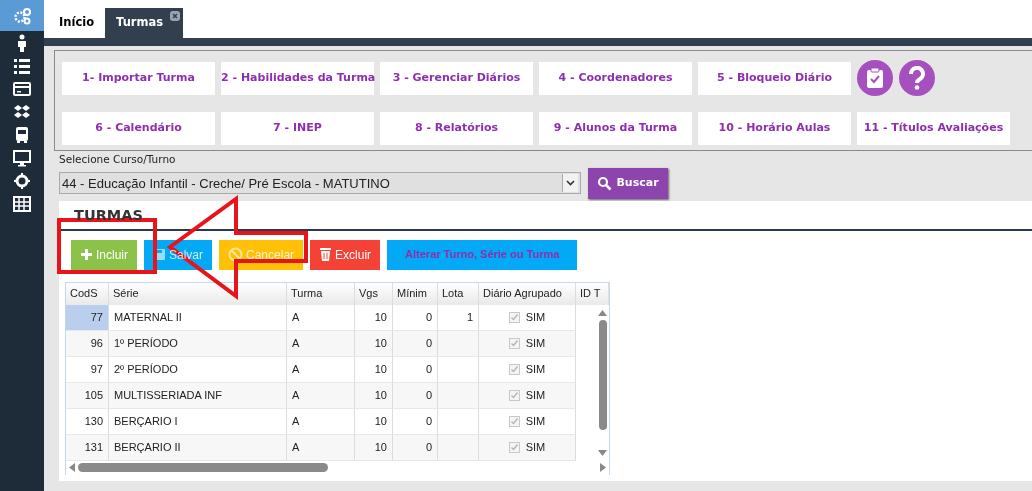 The image size is (1032, 491). What do you see at coordinates (321, 293) in the screenshot?
I see `column-header: Turma` at bounding box center [321, 293].